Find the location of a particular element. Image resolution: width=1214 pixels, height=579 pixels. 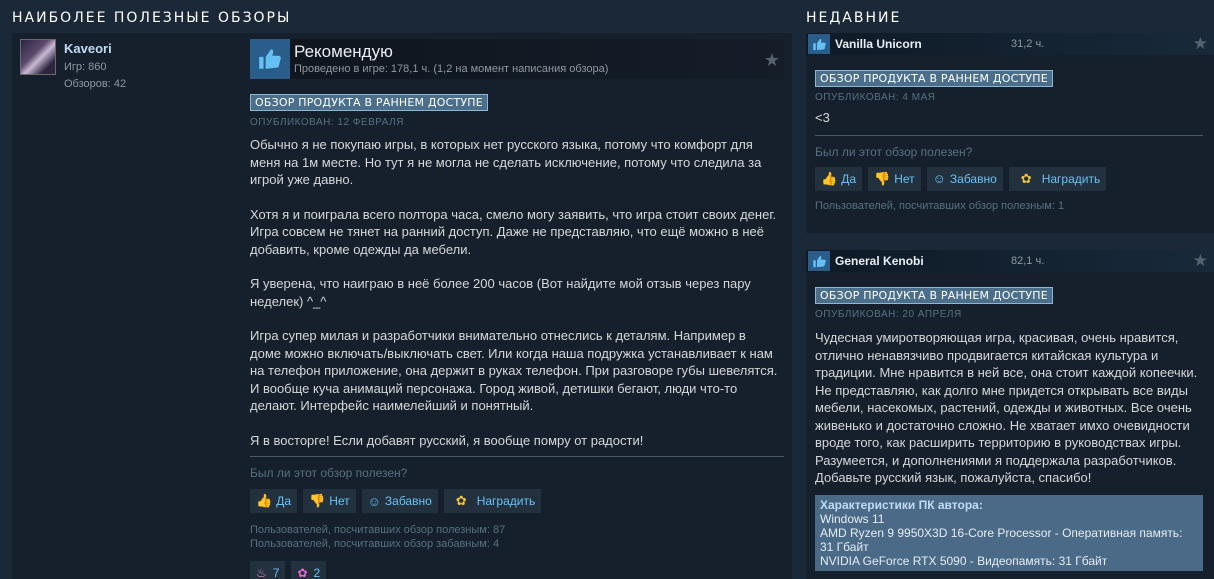

playtime: 82,1 ч. is located at coordinates (1028, 261).